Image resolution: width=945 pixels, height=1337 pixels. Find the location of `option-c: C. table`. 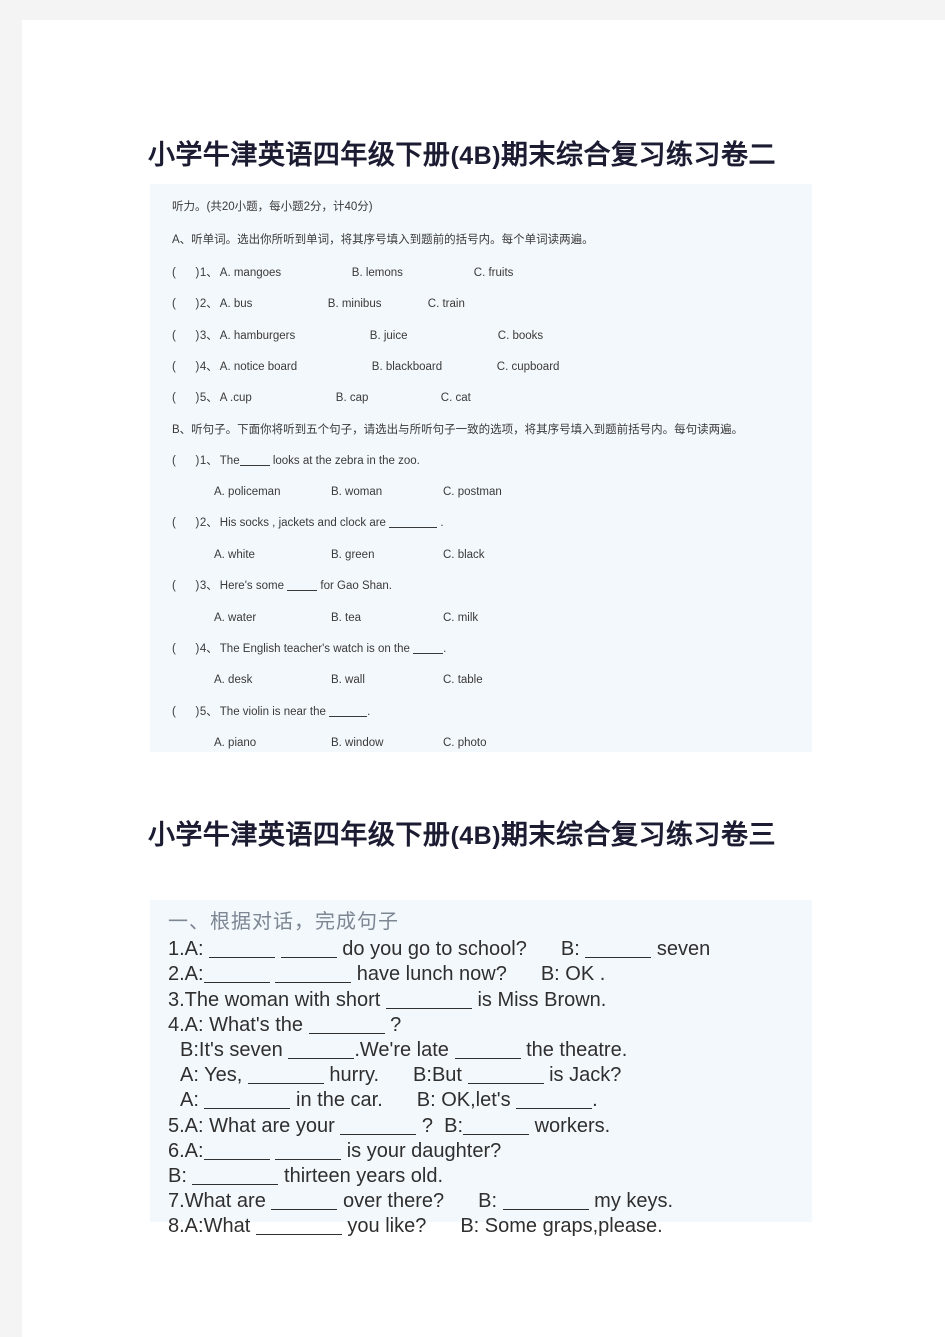

option-c: C. table is located at coordinates (463, 680).